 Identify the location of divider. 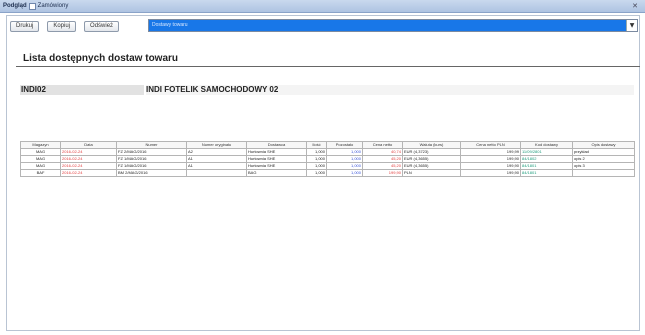
(328, 66).